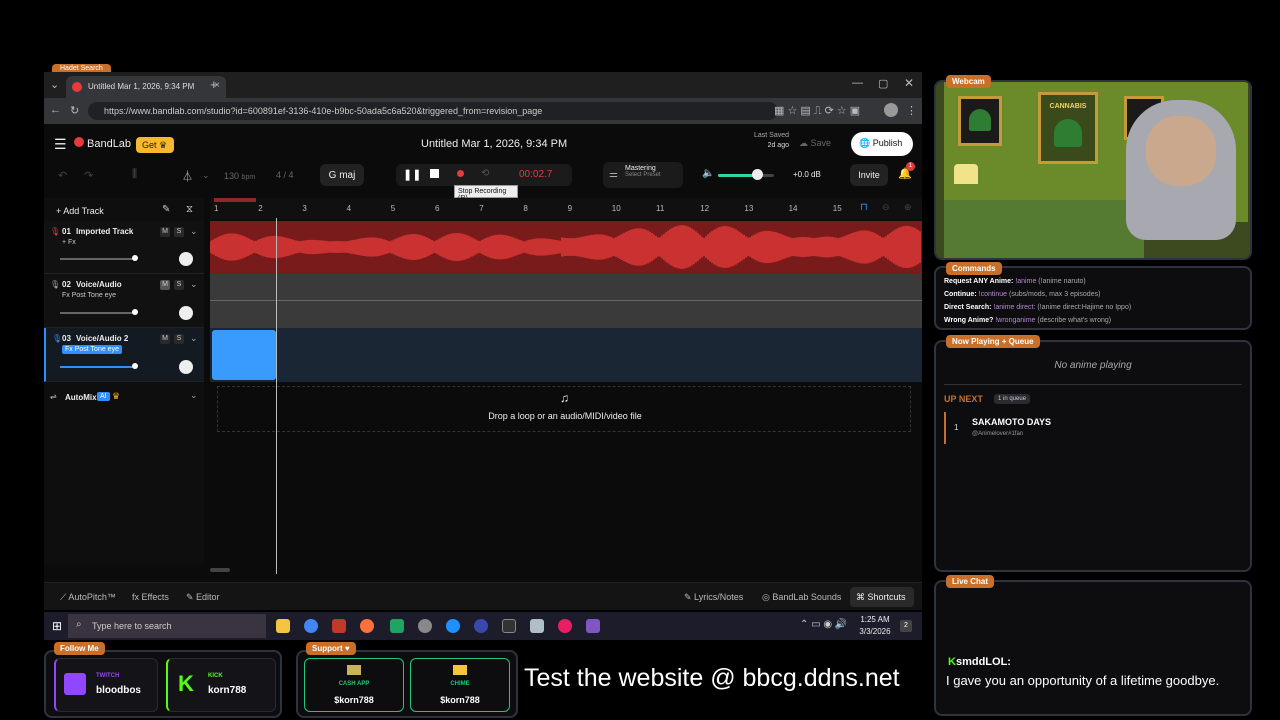  What do you see at coordinates (886, 207) in the screenshot?
I see `zoom-out-icon: ⊖` at bounding box center [886, 207].